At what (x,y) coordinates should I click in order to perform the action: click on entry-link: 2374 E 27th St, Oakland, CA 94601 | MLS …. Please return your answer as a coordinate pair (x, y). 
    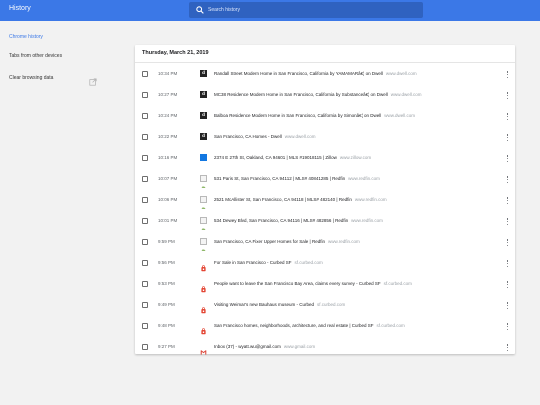
    Looking at the image, I should click on (292, 157).